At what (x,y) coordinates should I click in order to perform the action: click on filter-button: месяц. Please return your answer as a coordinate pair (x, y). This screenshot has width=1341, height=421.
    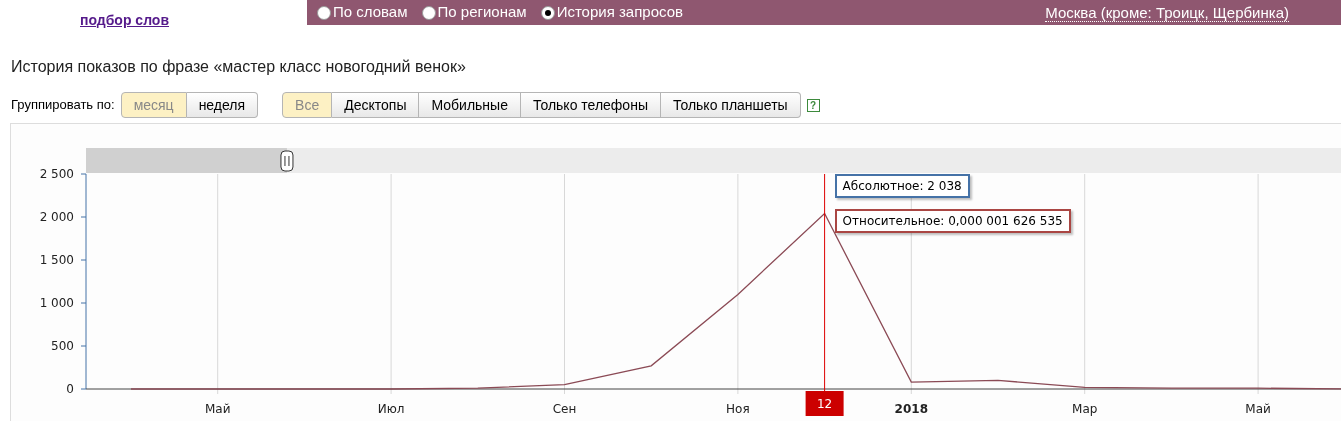
    Looking at the image, I should click on (153, 105).